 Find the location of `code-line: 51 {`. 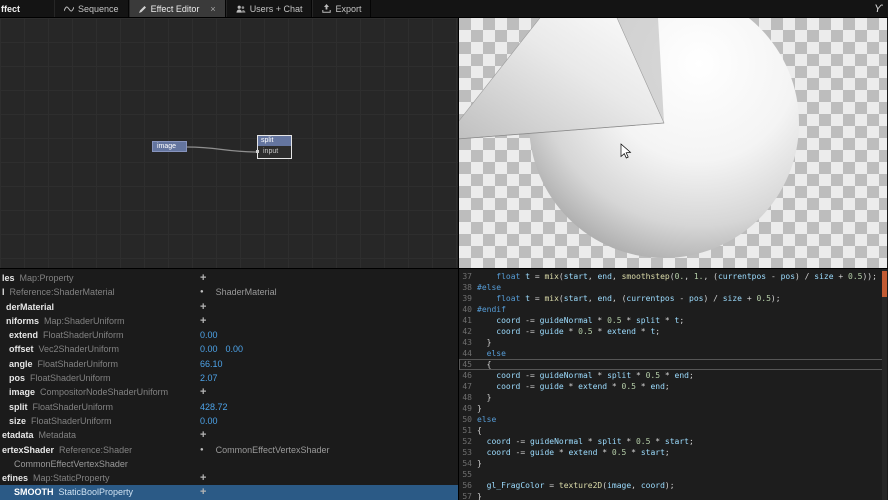

code-line: 51 { is located at coordinates (673, 430).